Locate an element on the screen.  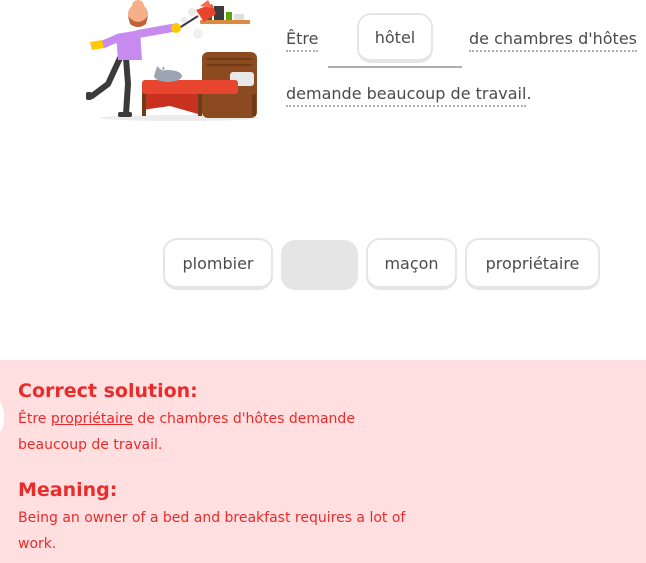
word-bank-label: maçon is located at coordinates (411, 263).